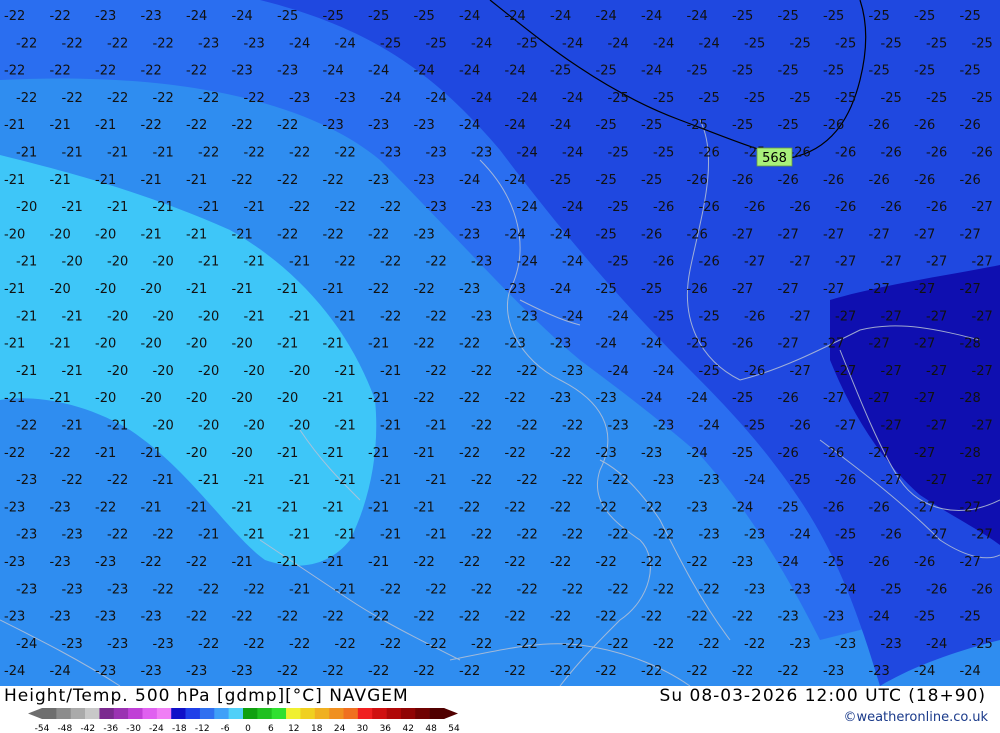  Describe the element at coordinates (915, 717) in the screenshot. I see `credit-link: ©weatheronline.co.uk` at that location.